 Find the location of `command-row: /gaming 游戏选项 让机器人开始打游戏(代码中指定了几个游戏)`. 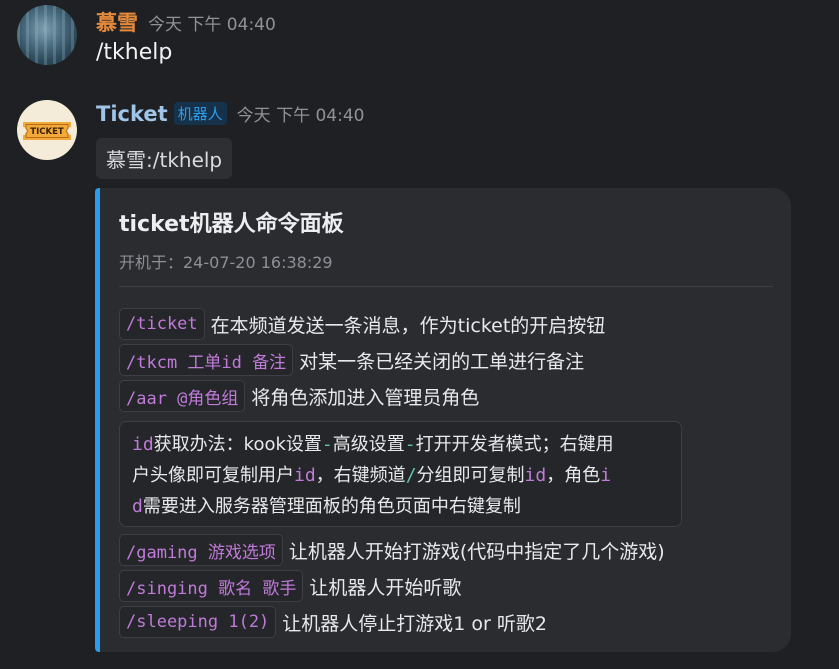

command-row: /gaming 游戏选项 让机器人开始打游戏(代码中指定了几个游戏) is located at coordinates (392, 550).